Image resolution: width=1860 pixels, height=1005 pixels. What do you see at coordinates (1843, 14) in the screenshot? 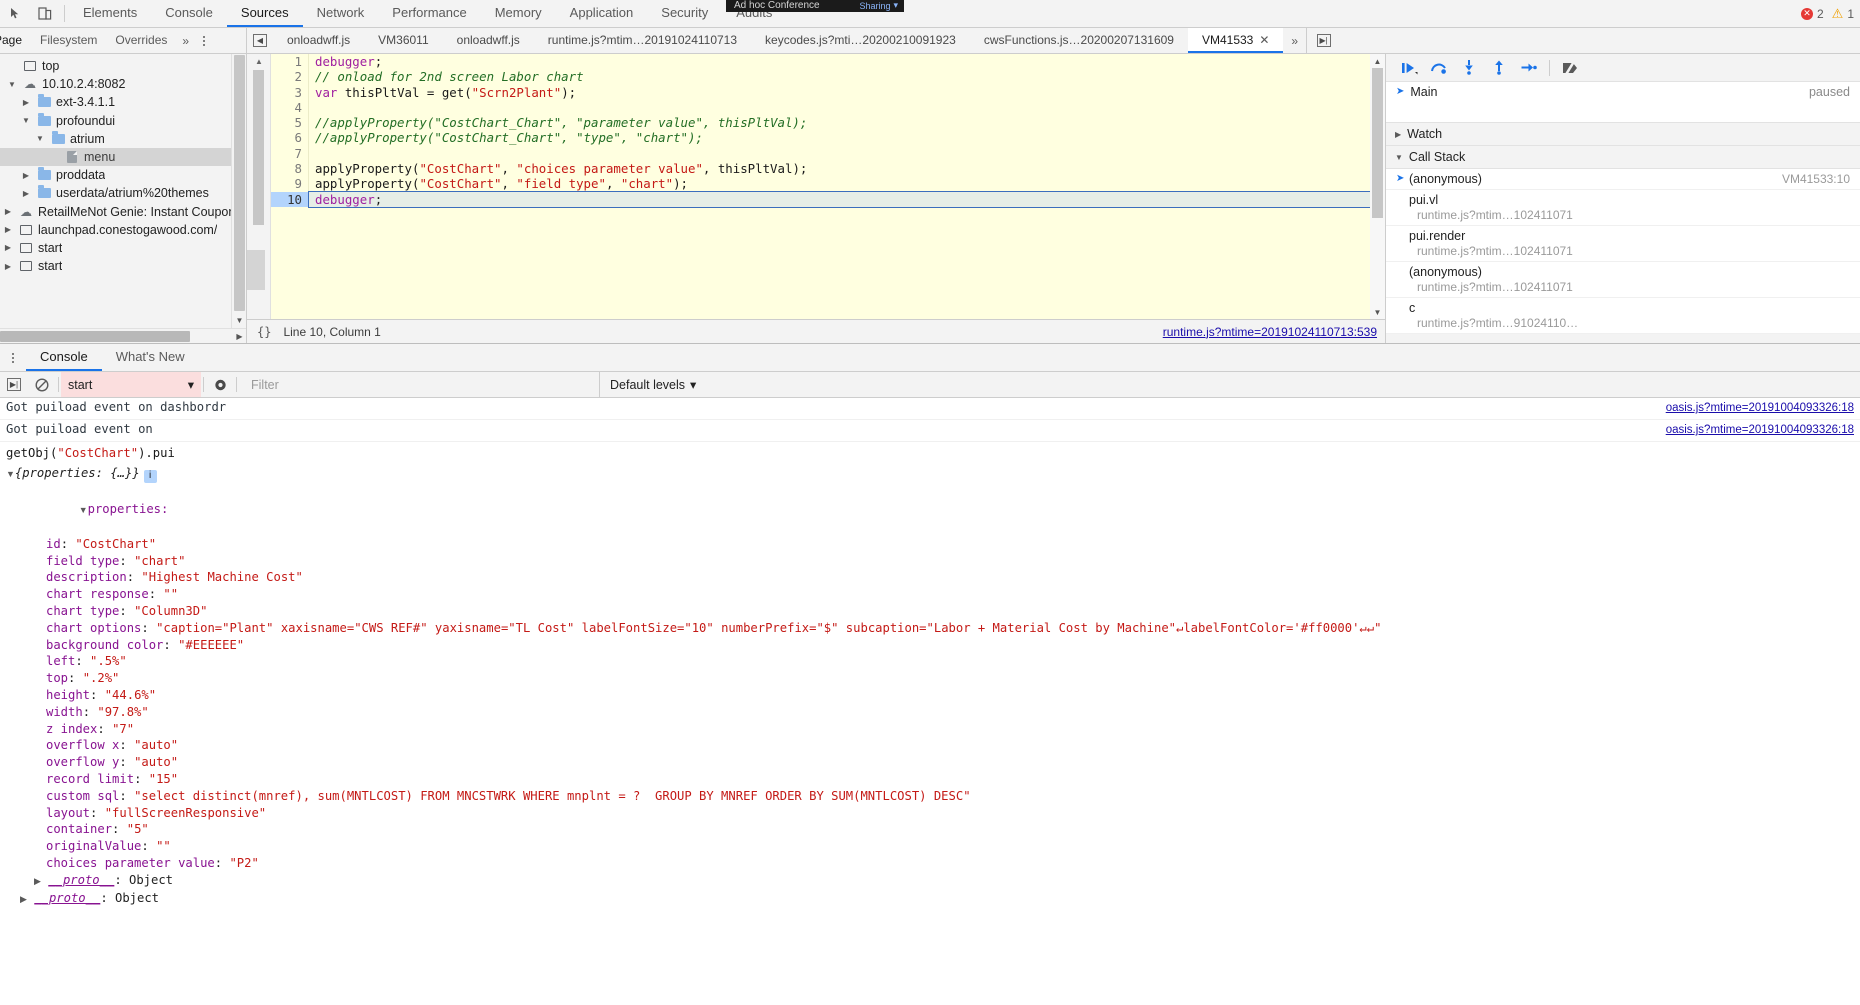
I see `warning-count-badge: ⚠ 1` at bounding box center [1843, 14].